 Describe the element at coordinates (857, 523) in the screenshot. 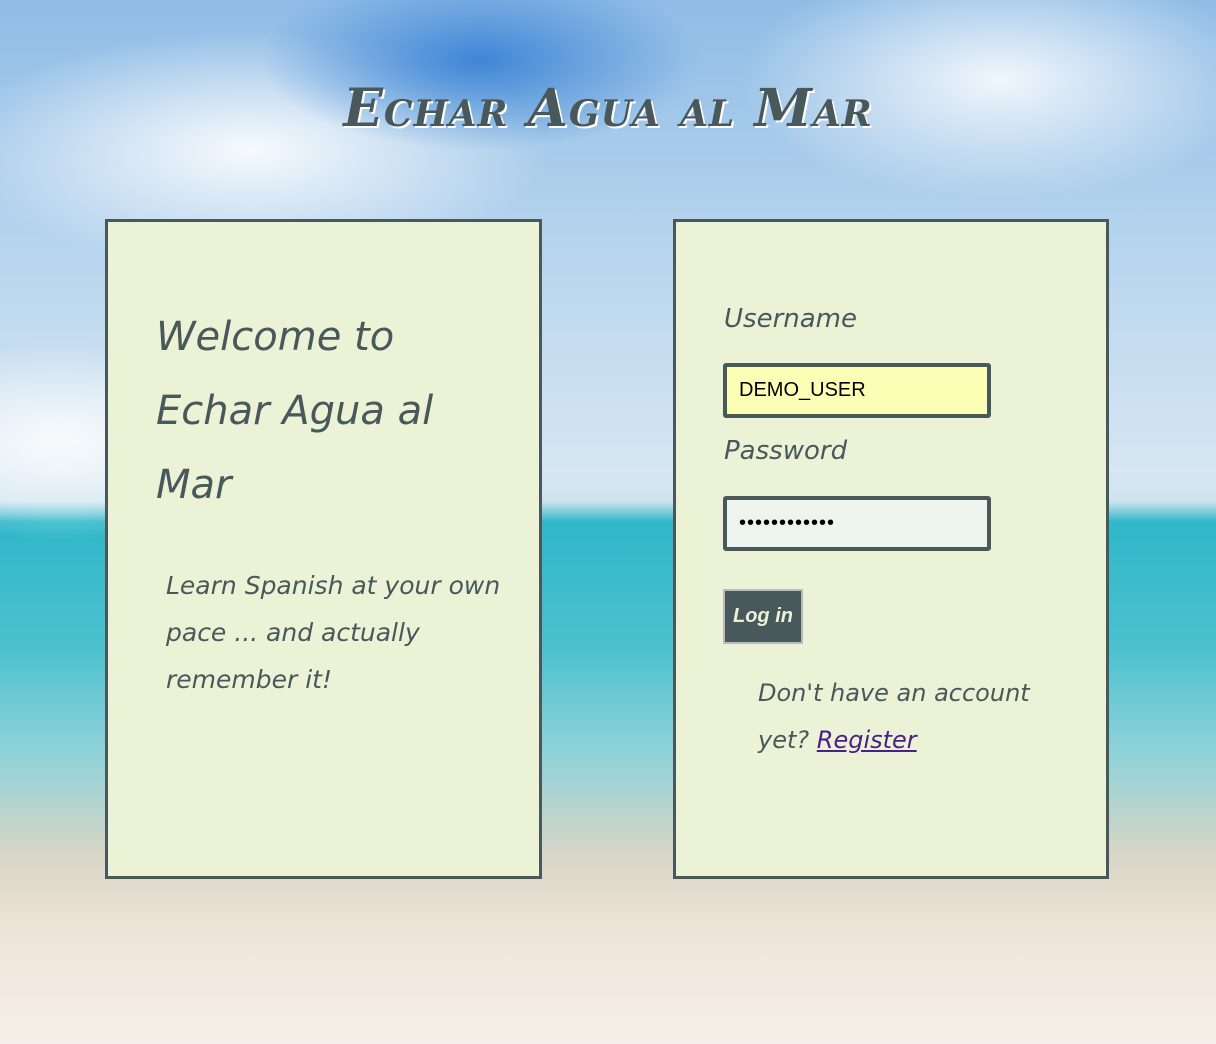

I see `password-input: ••••••••••••` at that location.